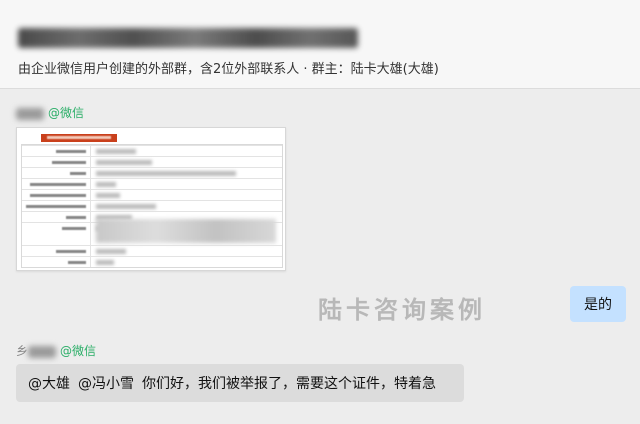 This screenshot has height=424, width=640. What do you see at coordinates (106, 383) in the screenshot?
I see `mention-user: @冯小雪` at bounding box center [106, 383].